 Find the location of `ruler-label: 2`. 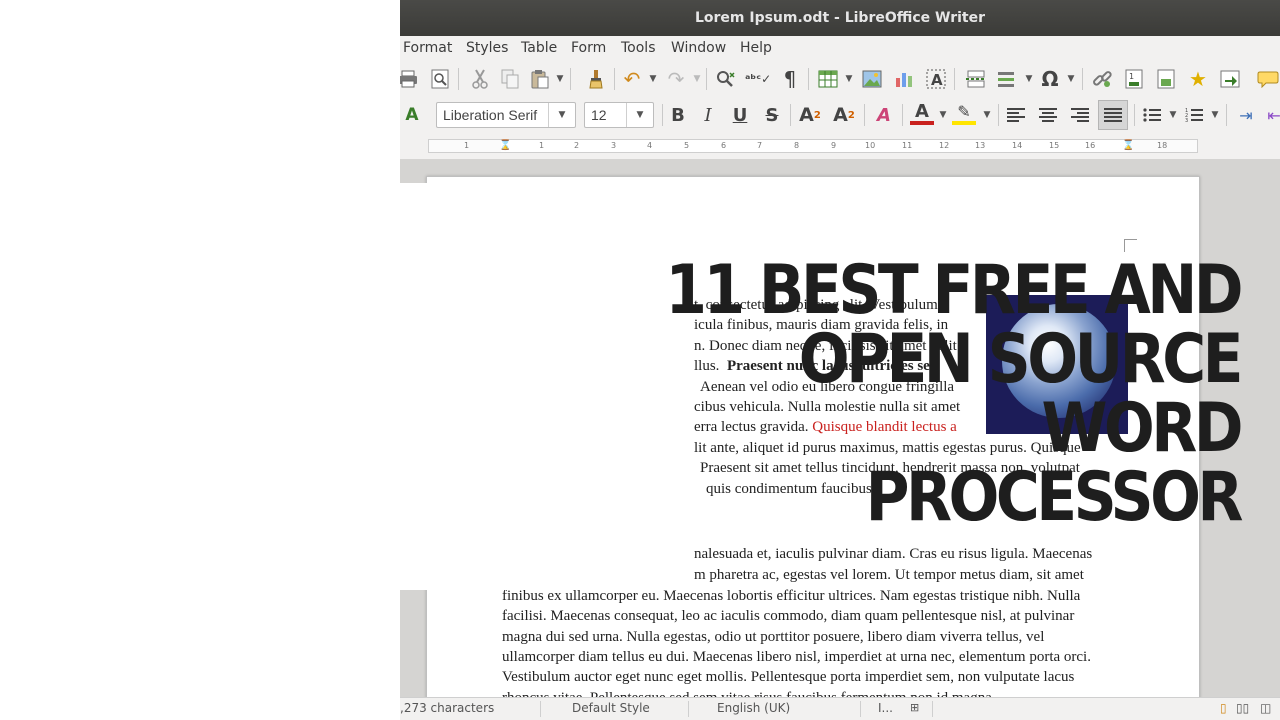

ruler-label: 2 is located at coordinates (577, 145).